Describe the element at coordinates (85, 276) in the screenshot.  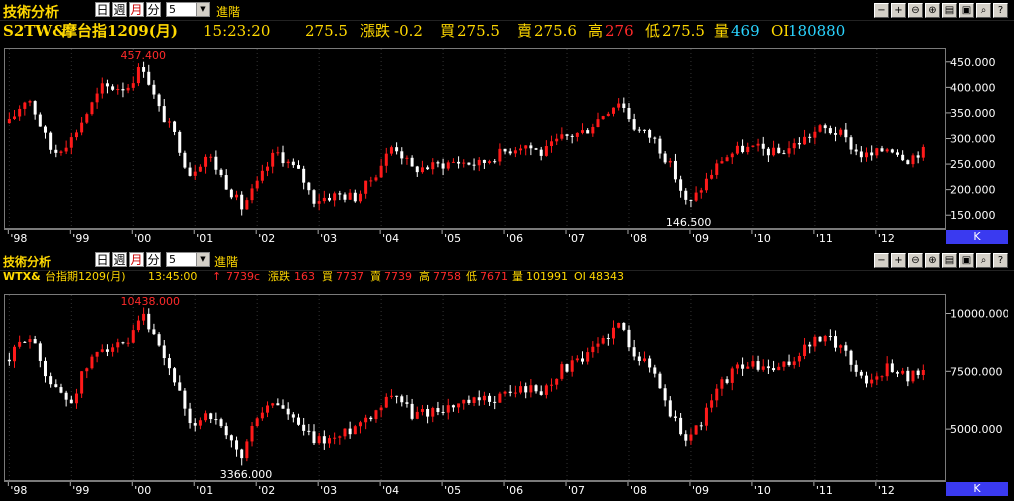
I see `contract-name: 台指期1209(月)` at that location.